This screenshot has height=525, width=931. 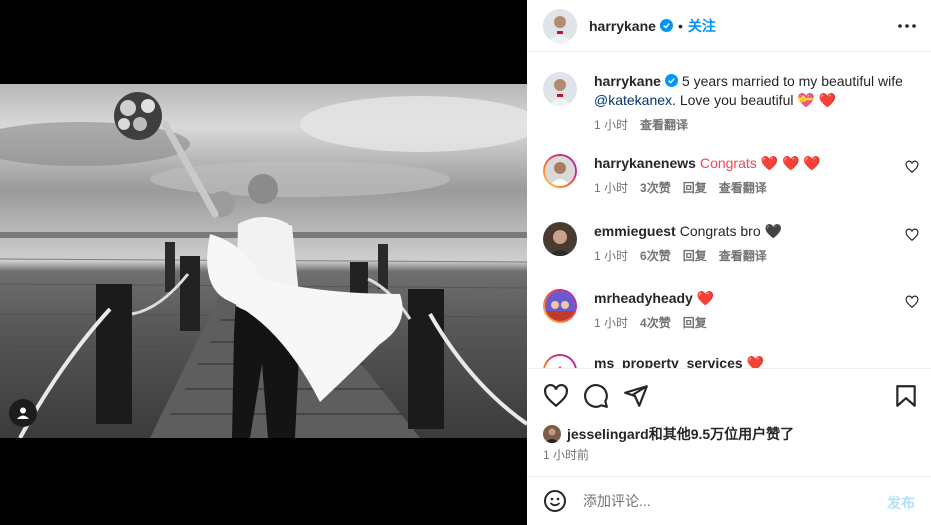 I want to click on post-header: harrykane • 关注, so click(x=729, y=26).